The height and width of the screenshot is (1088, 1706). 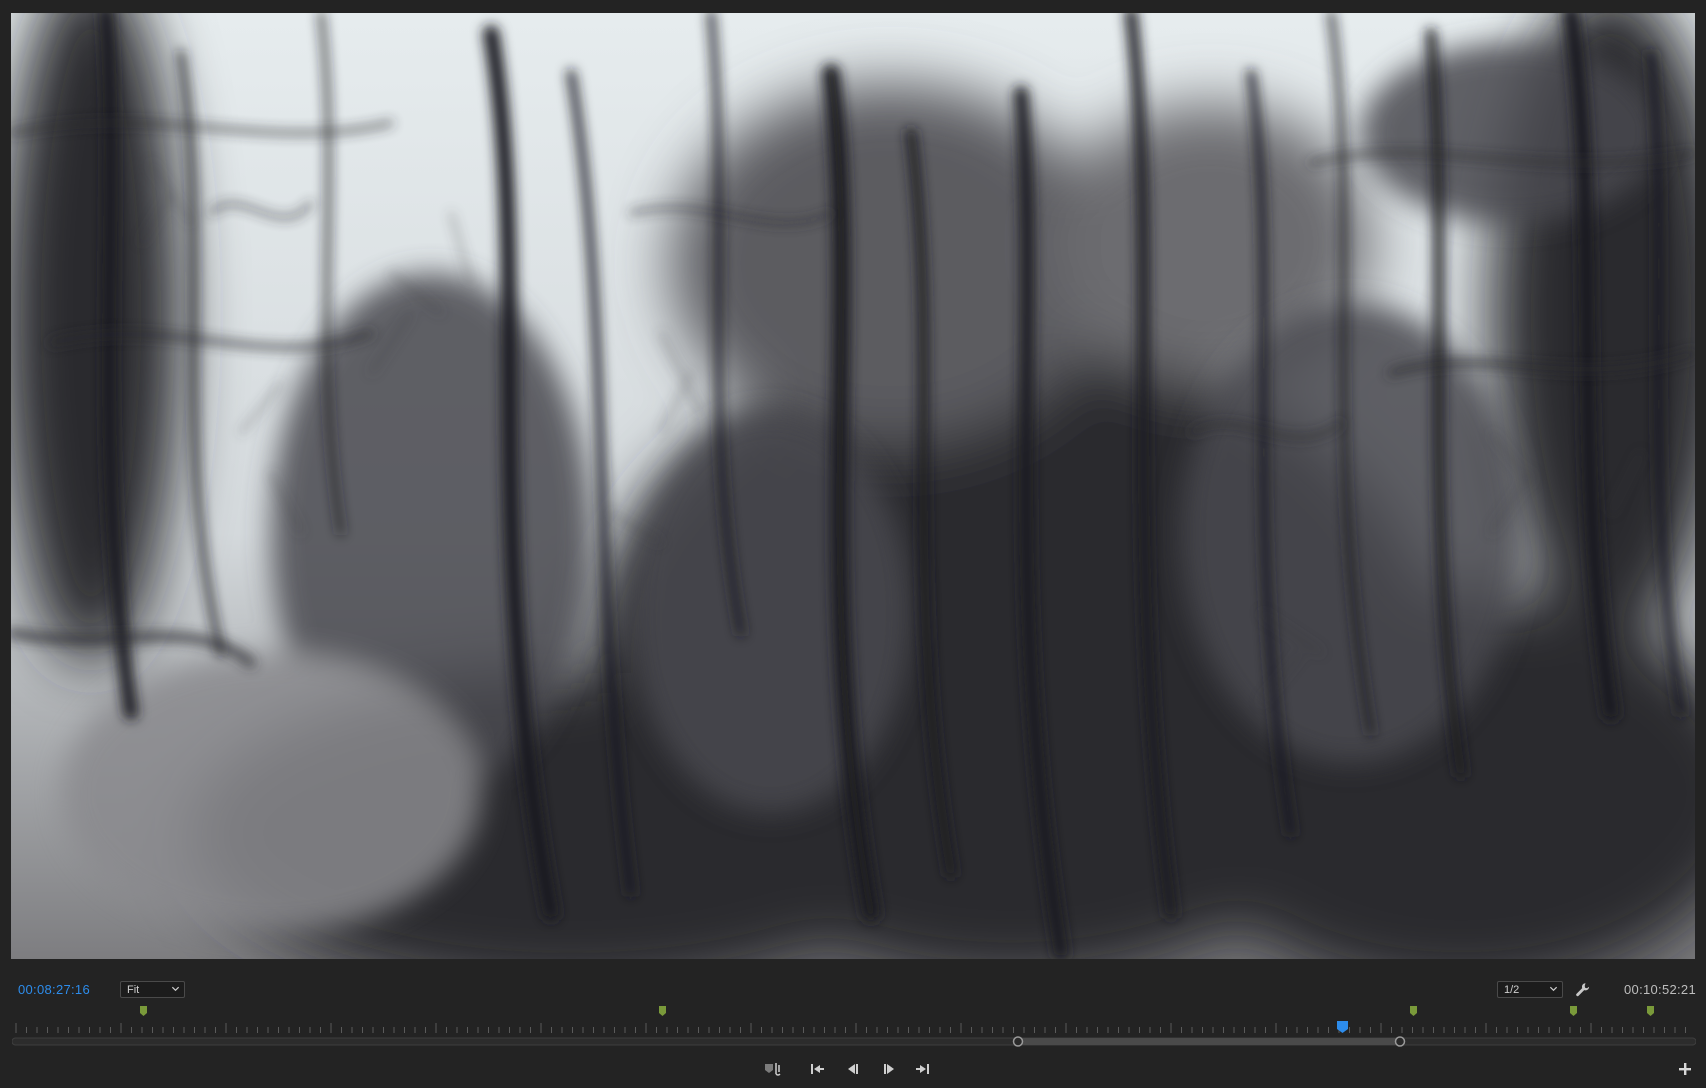 What do you see at coordinates (1512, 989) in the screenshot?
I see `playback-resolution-value: 1/2` at bounding box center [1512, 989].